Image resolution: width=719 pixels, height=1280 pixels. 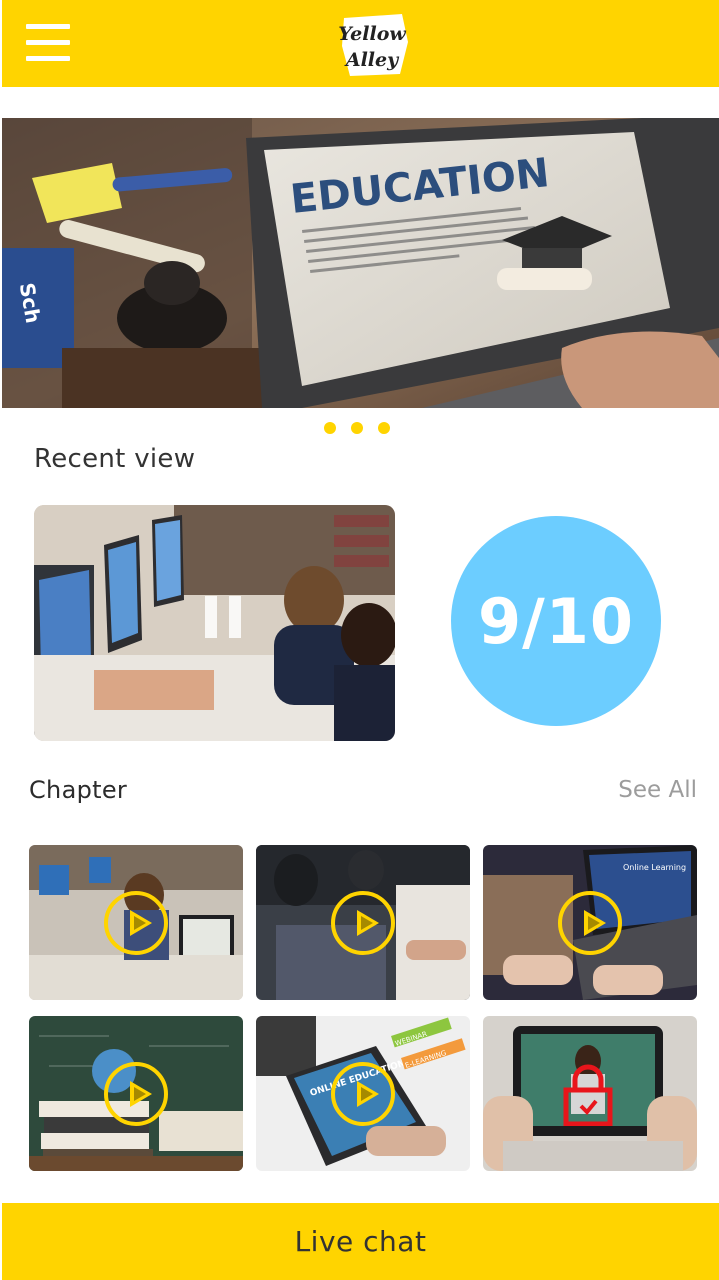 I want to click on live-chat-button: Live chat, so click(x=360, y=1241).